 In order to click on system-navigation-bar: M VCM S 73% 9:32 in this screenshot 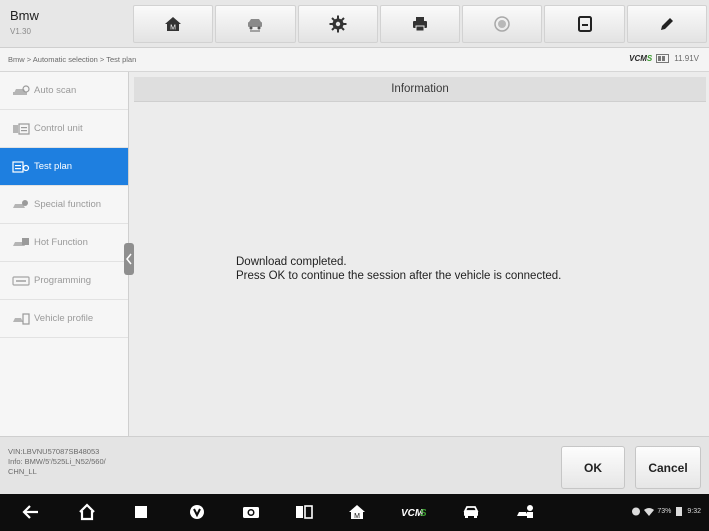, I will do `click(354, 512)`.